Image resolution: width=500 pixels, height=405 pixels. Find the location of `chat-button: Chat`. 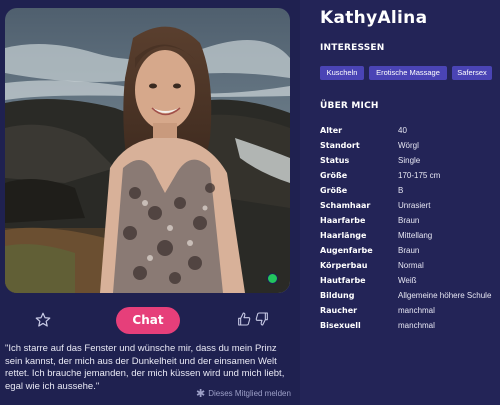

chat-button: Chat is located at coordinates (148, 320).